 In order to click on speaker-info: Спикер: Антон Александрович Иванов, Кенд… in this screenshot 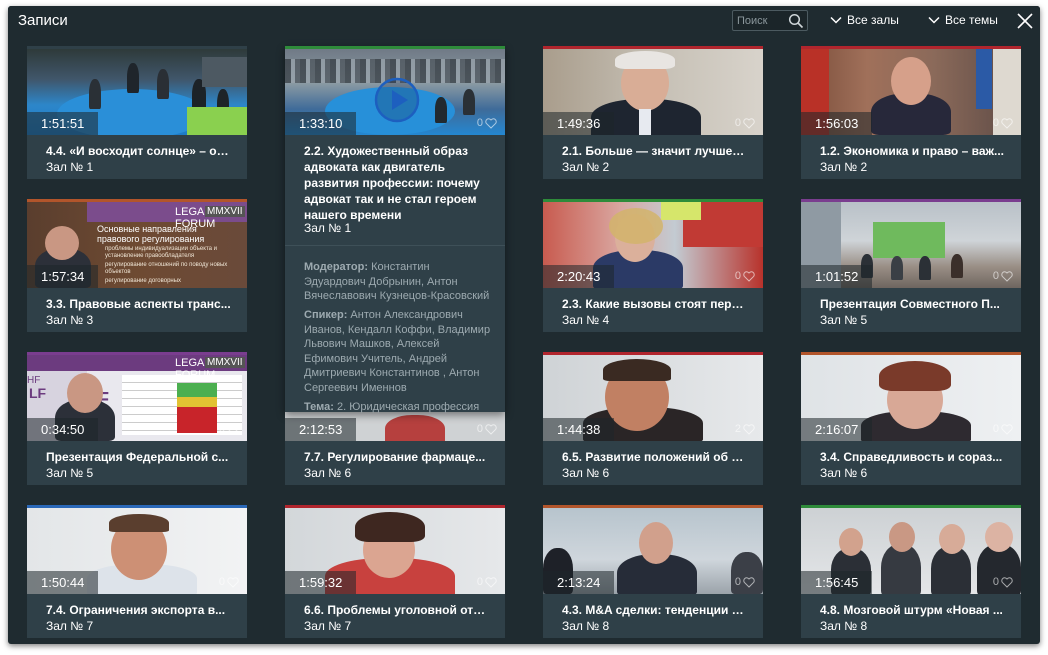, I will do `click(399, 351)`.